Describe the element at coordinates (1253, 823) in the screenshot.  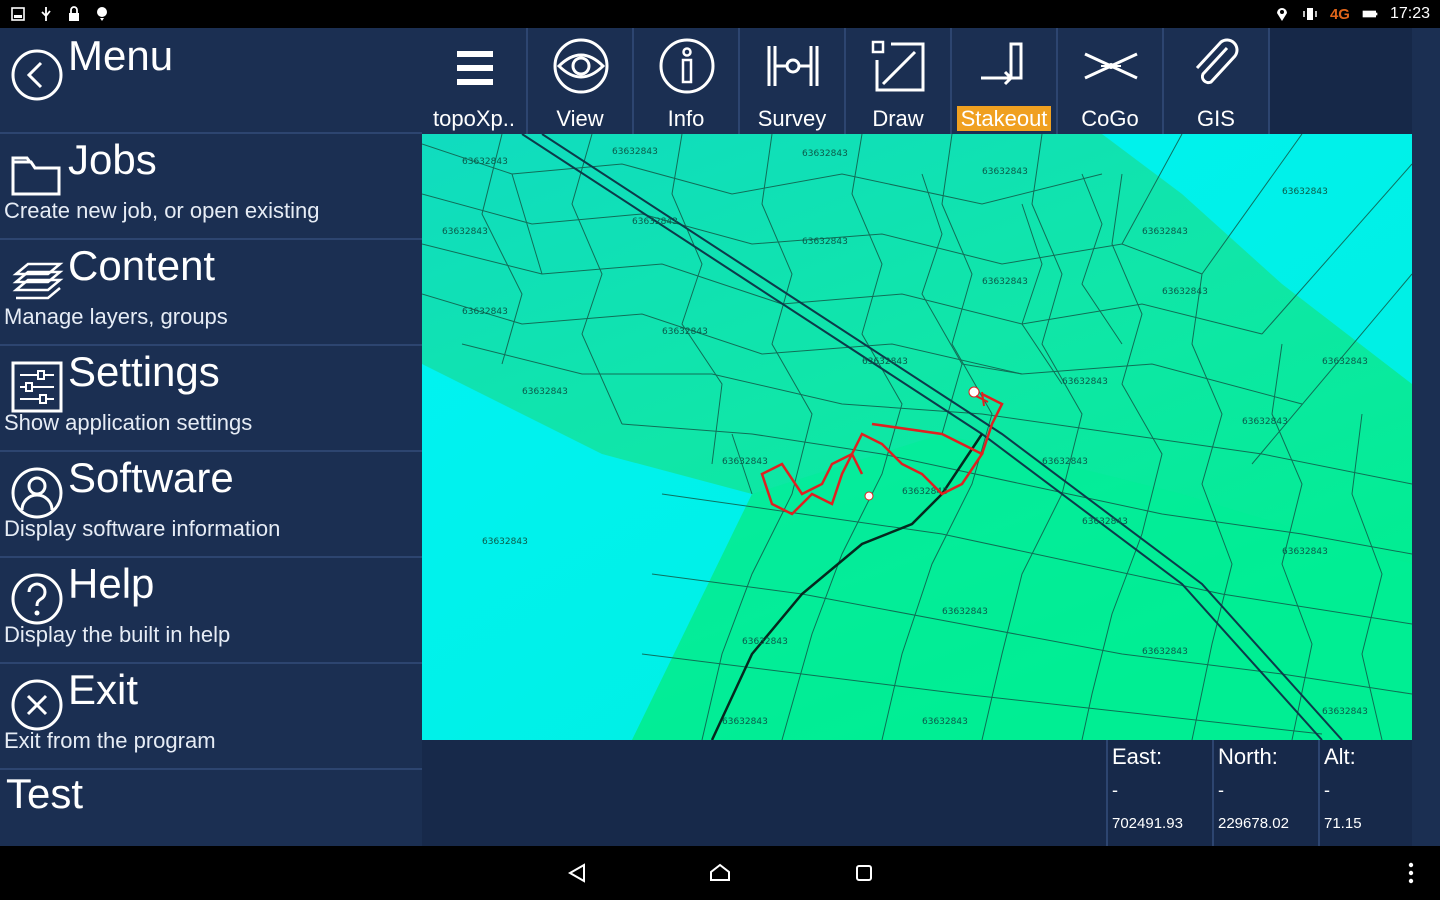
I see `north-value: 229678.02` at that location.